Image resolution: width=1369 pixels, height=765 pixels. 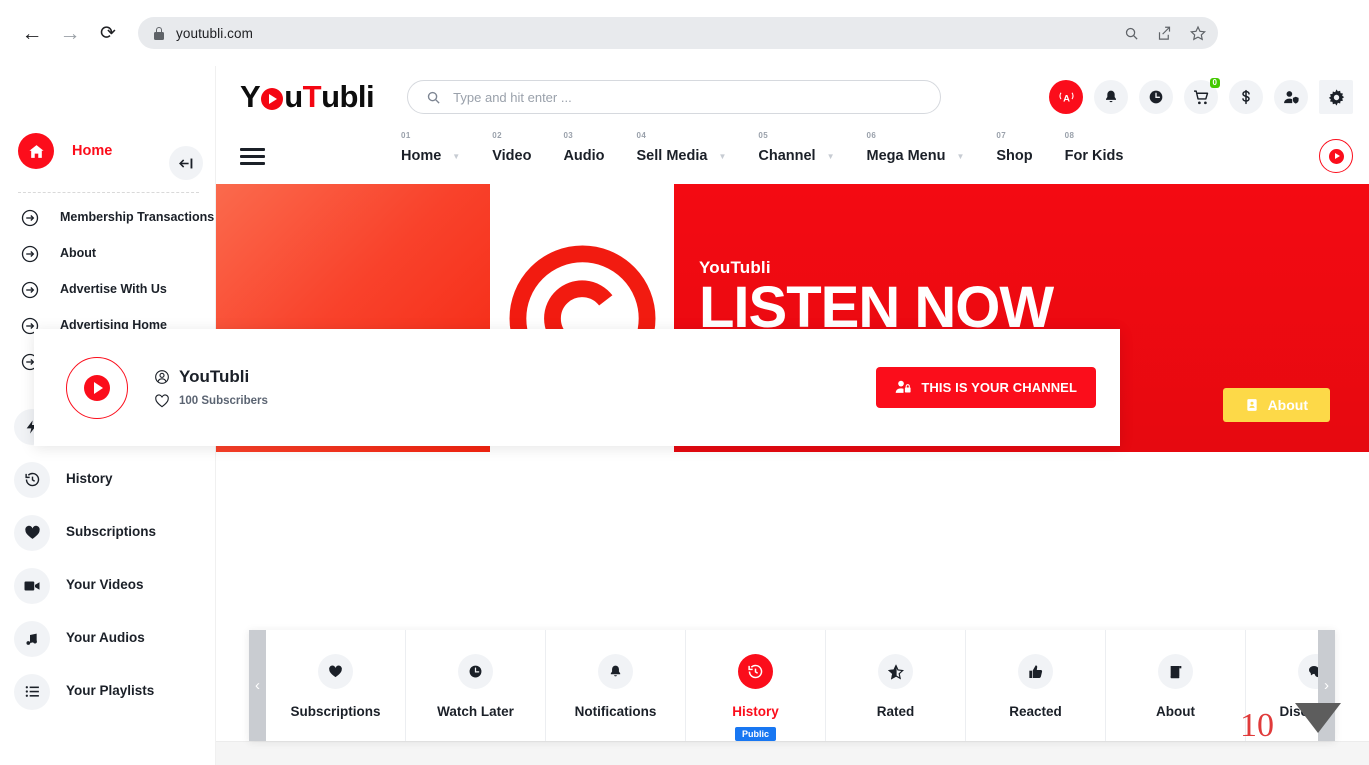 I want to click on logo-part-2: u, so click(x=293, y=96).